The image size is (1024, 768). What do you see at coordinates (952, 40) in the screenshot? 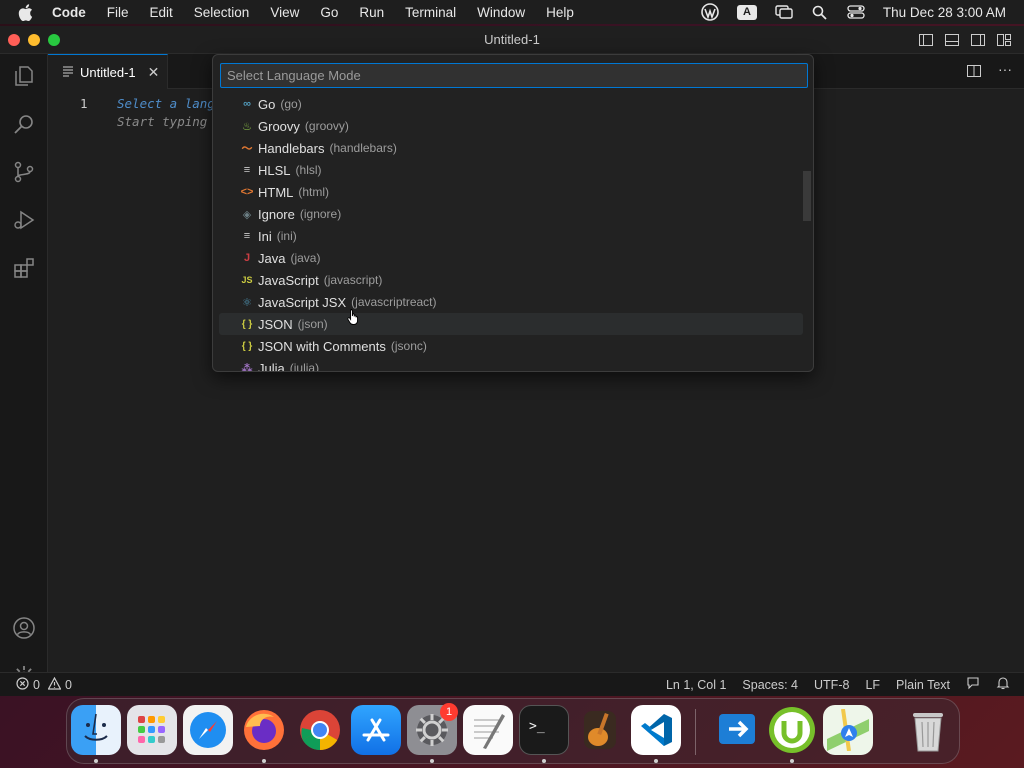
I see `toggle-panel-icon` at bounding box center [952, 40].